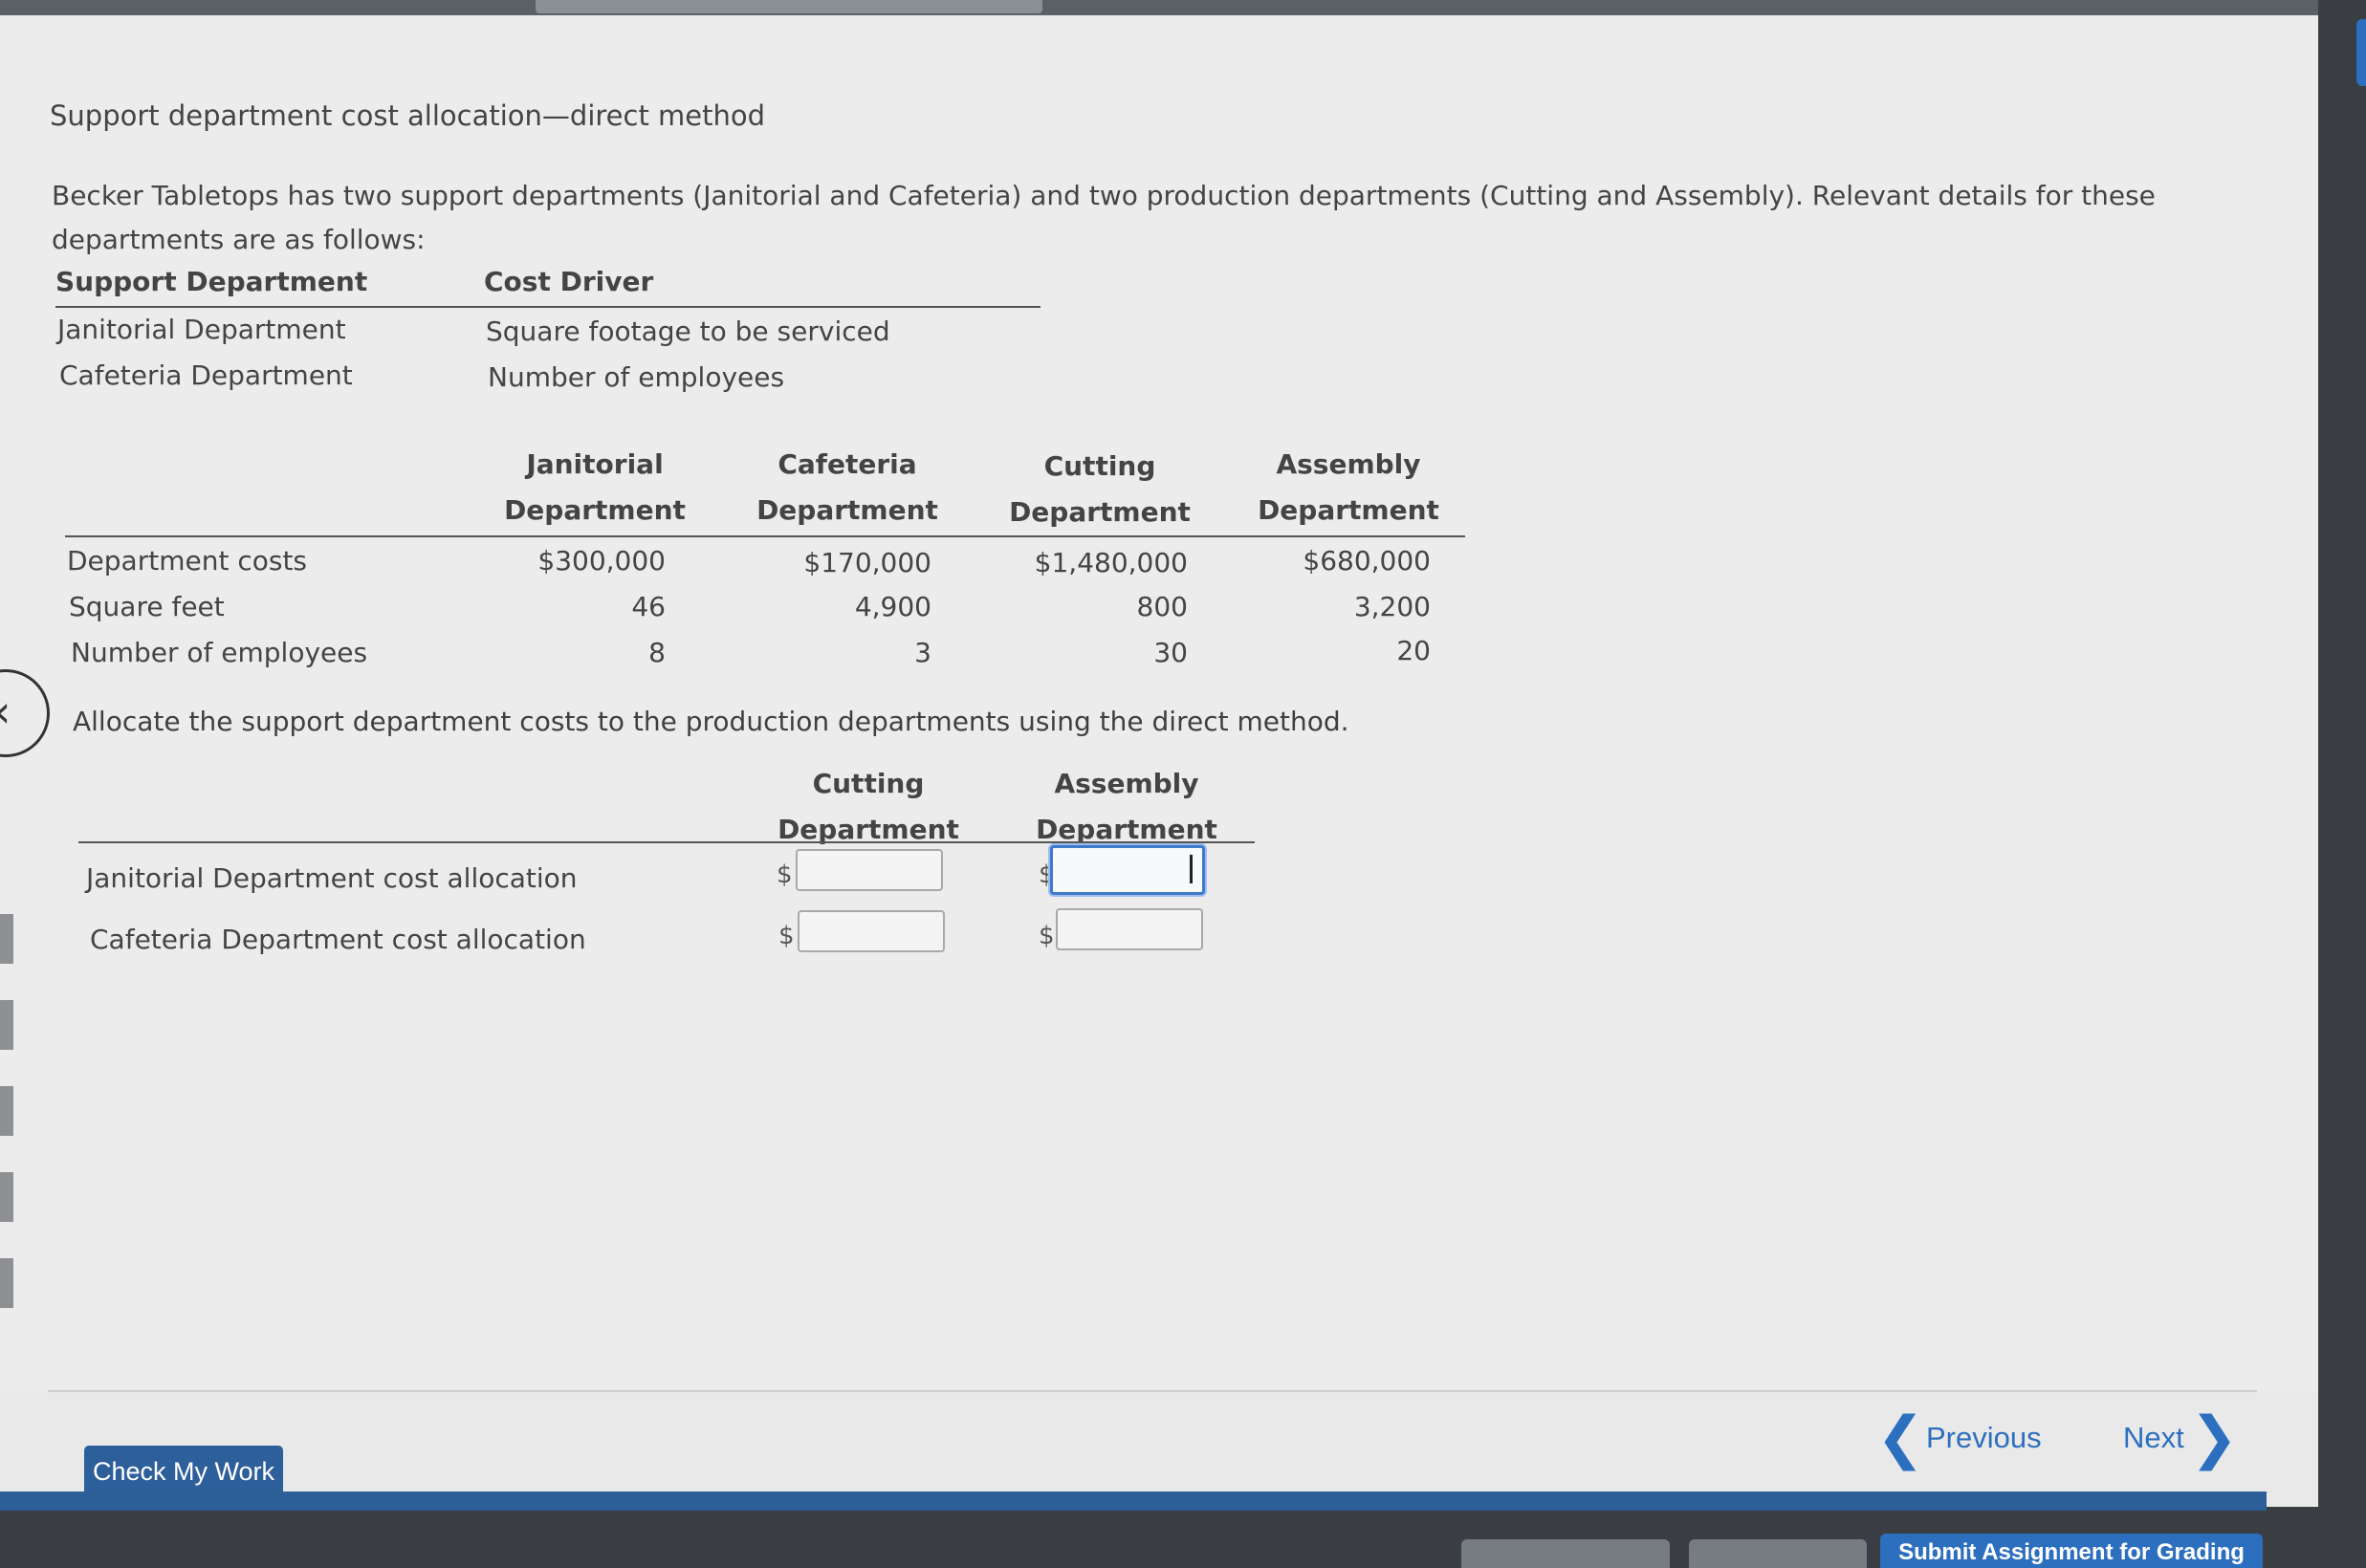  Describe the element at coordinates (569, 281) in the screenshot. I see `driver-header-cost-driver: Cost Driver` at that location.